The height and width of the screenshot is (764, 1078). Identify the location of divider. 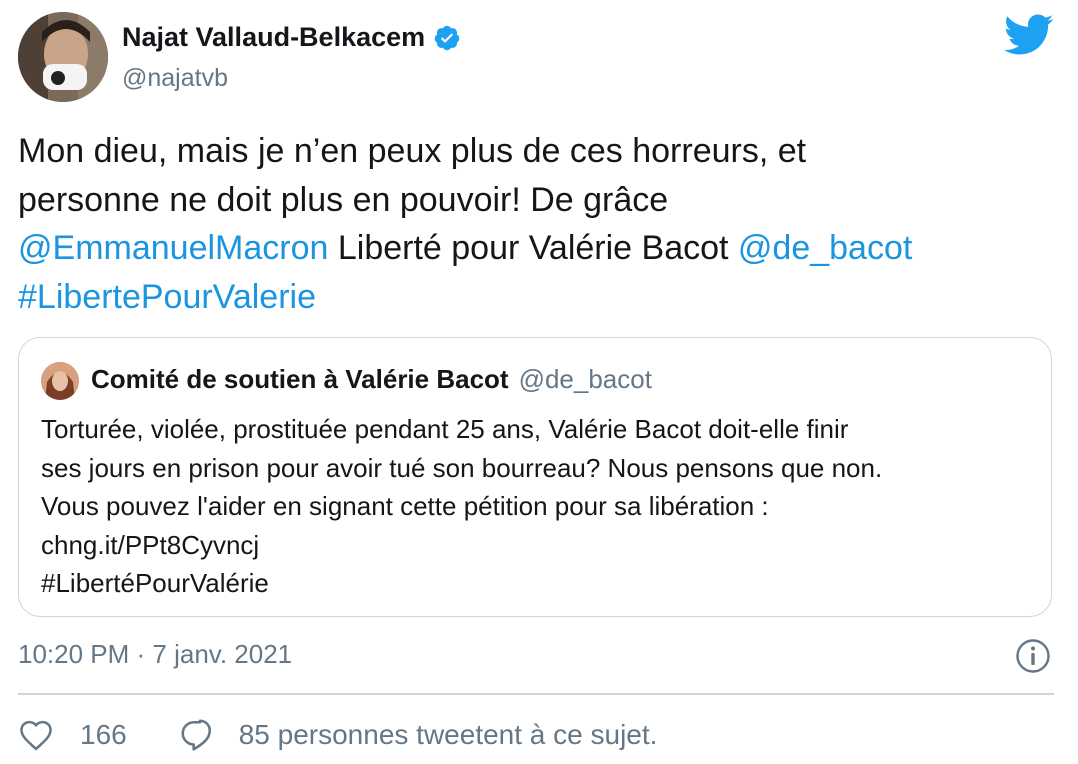
(536, 694).